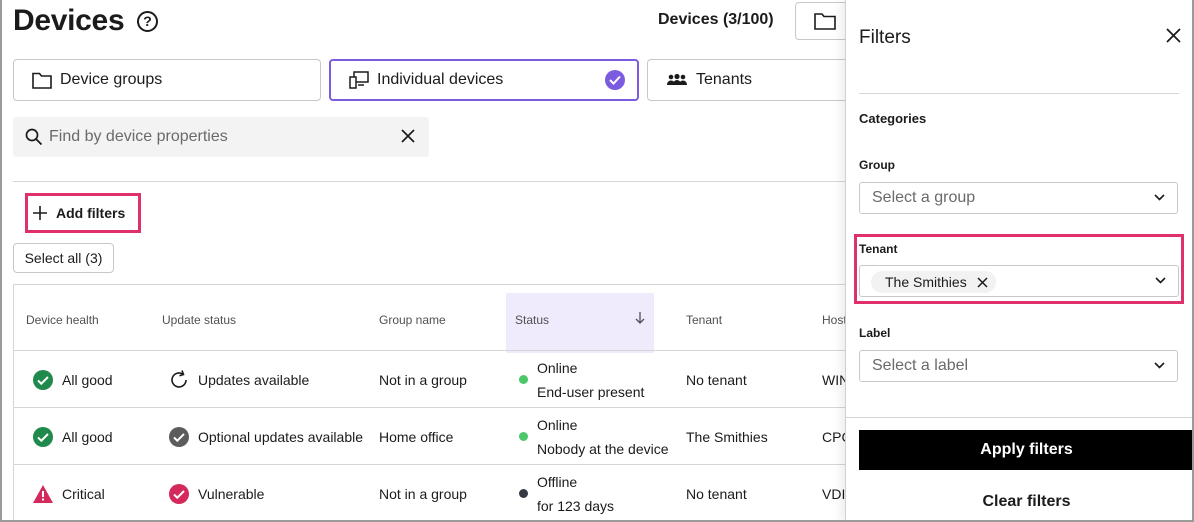 The image size is (1194, 522). I want to click on tab-tenants: Tenants, so click(747, 80).